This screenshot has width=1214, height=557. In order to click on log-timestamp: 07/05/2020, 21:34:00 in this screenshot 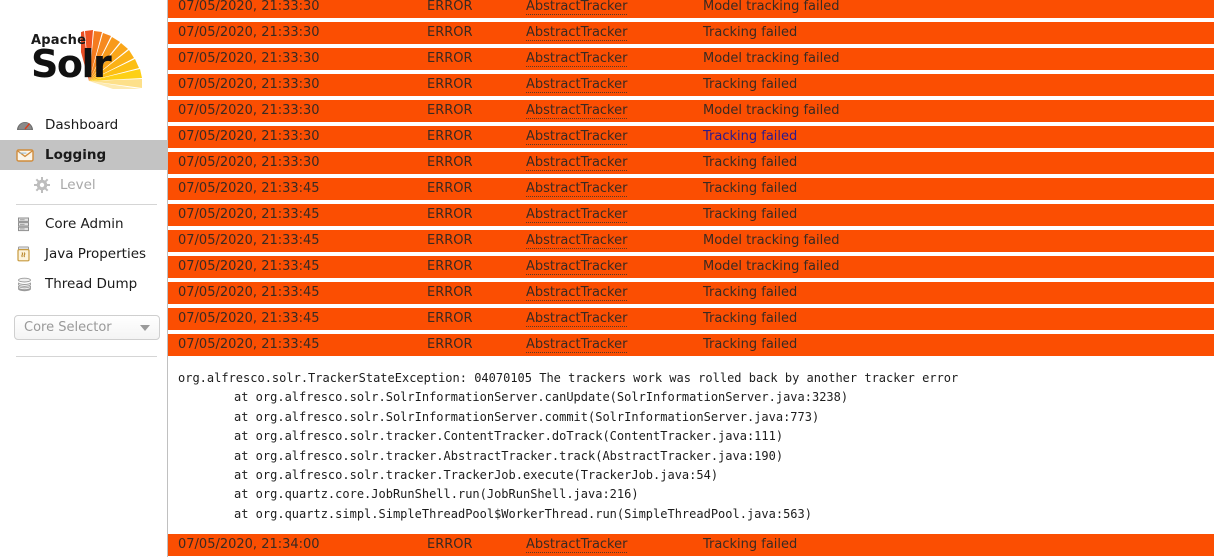, I will do `click(249, 545)`.